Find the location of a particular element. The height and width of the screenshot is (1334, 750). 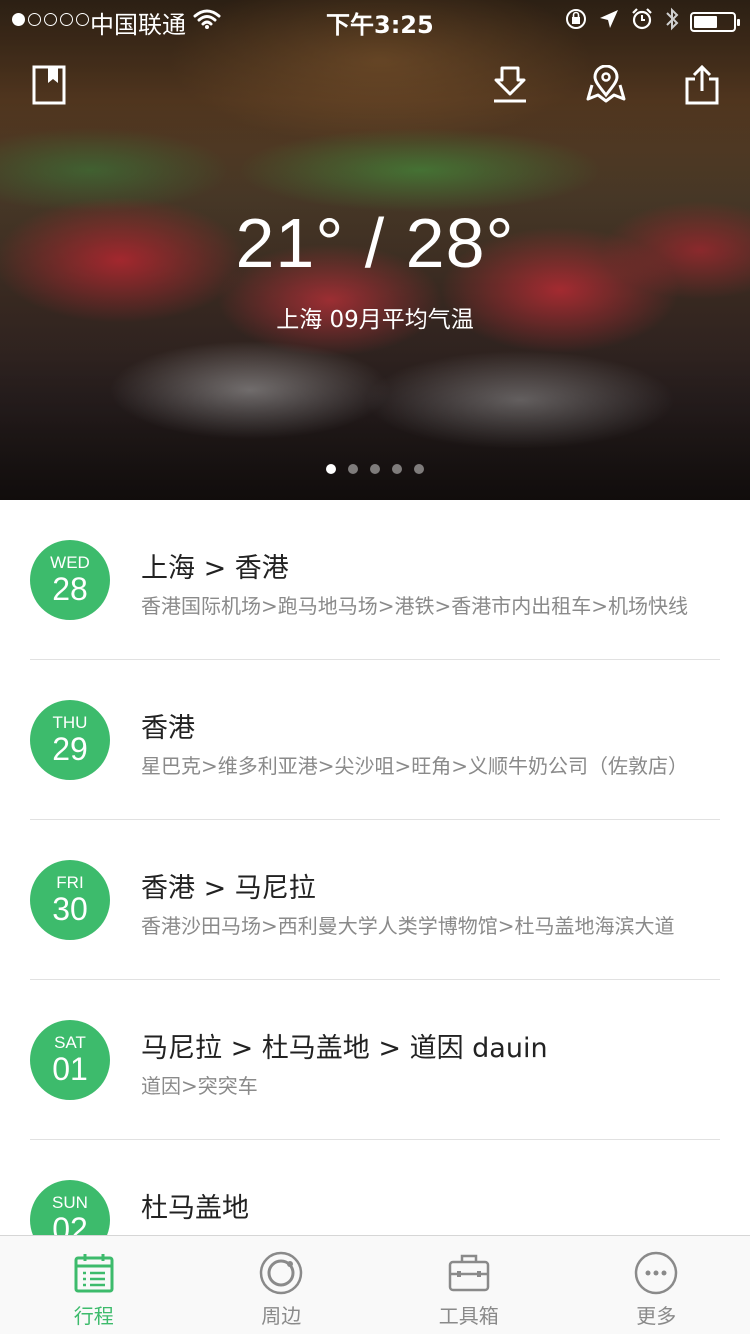

location-arrow-icon is located at coordinates (609, 22).